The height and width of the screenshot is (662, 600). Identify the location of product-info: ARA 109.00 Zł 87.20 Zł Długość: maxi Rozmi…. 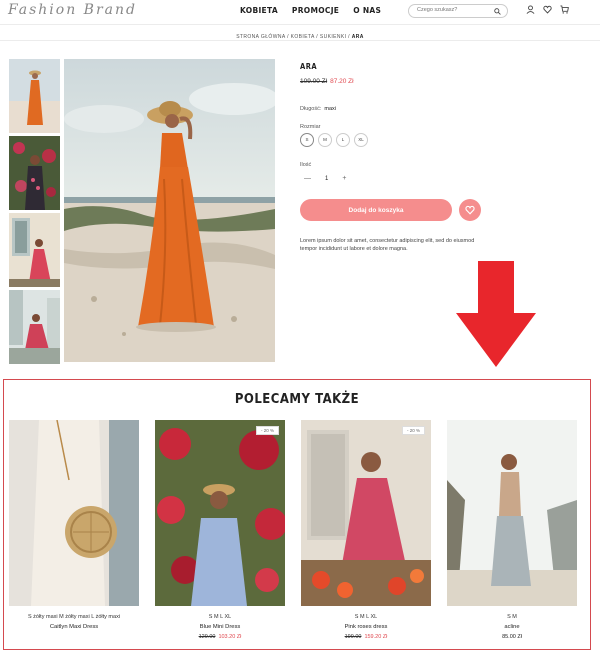
(390, 157).